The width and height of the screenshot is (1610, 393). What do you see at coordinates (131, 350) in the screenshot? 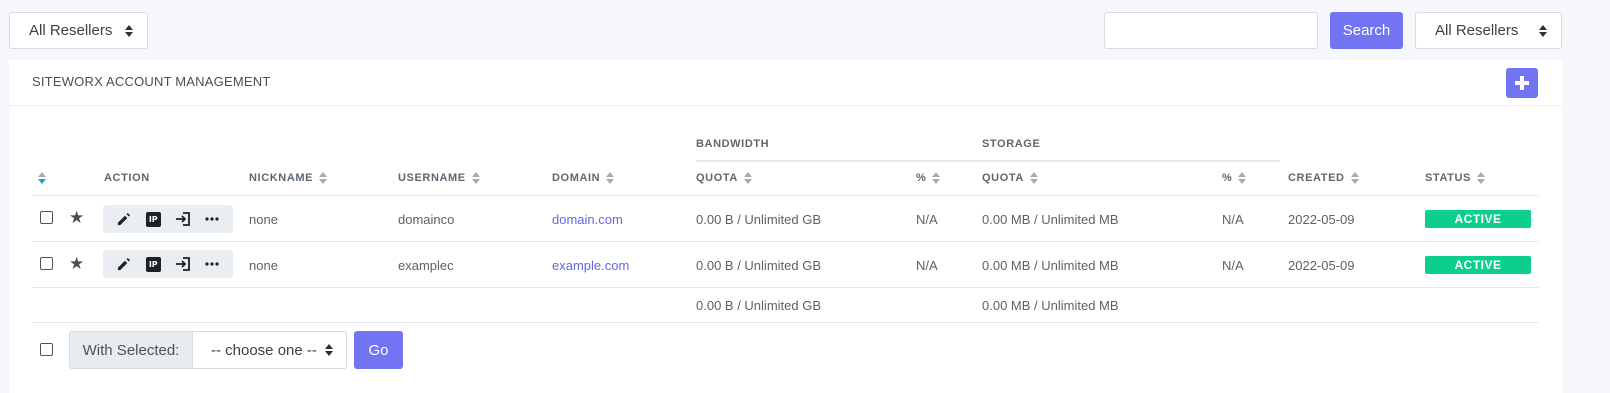
I see `with-selected-label: With Selected:` at bounding box center [131, 350].